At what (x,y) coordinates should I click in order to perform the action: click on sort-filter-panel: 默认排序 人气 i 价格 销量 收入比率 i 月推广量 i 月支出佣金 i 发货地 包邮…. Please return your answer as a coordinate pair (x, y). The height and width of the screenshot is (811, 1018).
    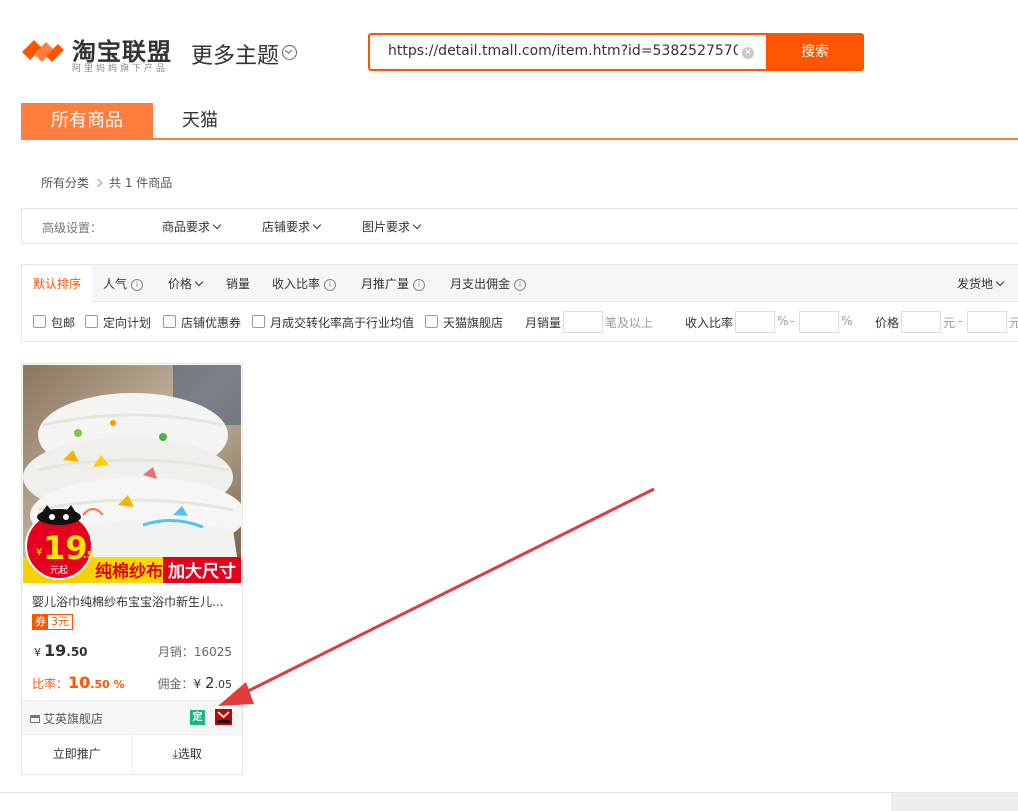
    Looking at the image, I should click on (519, 303).